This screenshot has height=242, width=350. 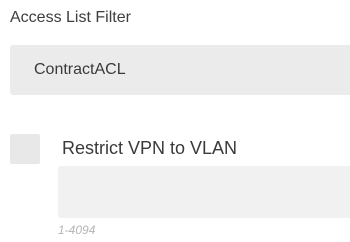 I want to click on restrict-vpn-checkbox, so click(x=25, y=149).